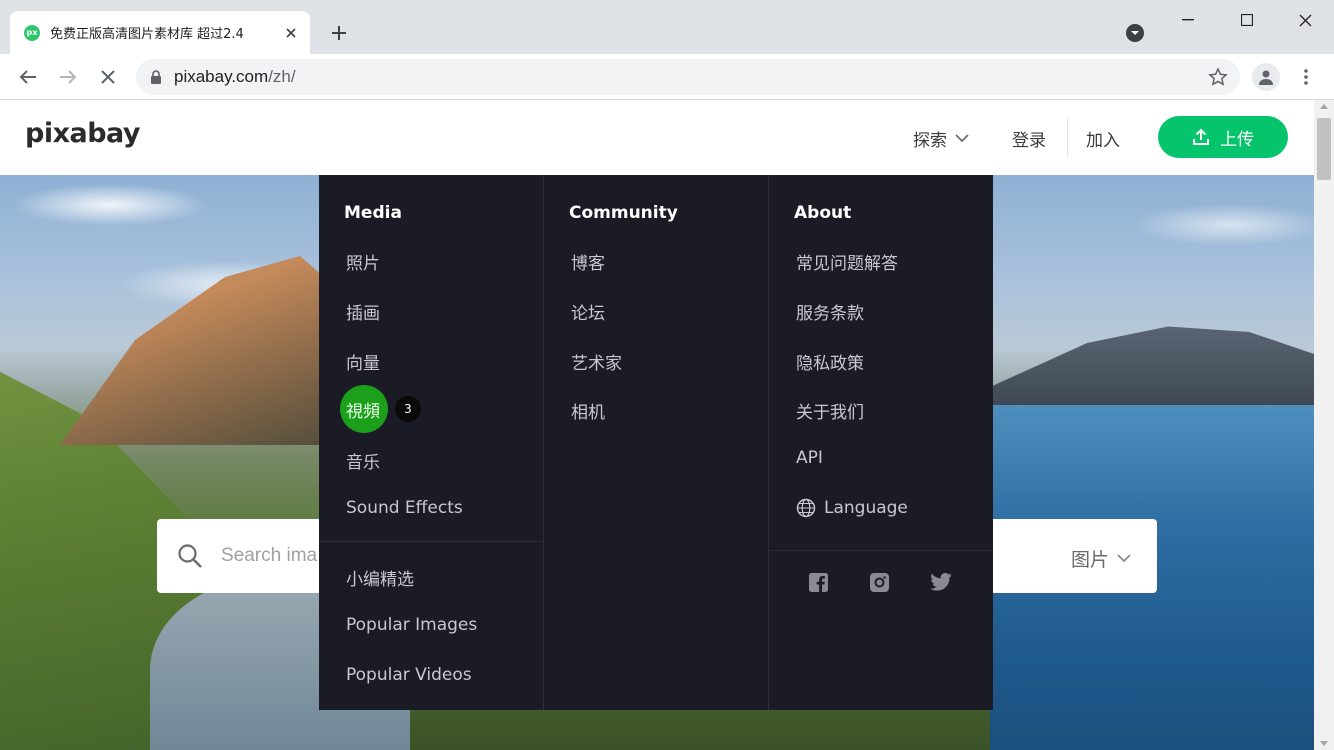 The height and width of the screenshot is (750, 1334). What do you see at coordinates (363, 311) in the screenshot?
I see `menu-item-illustrations: 插画` at bounding box center [363, 311].